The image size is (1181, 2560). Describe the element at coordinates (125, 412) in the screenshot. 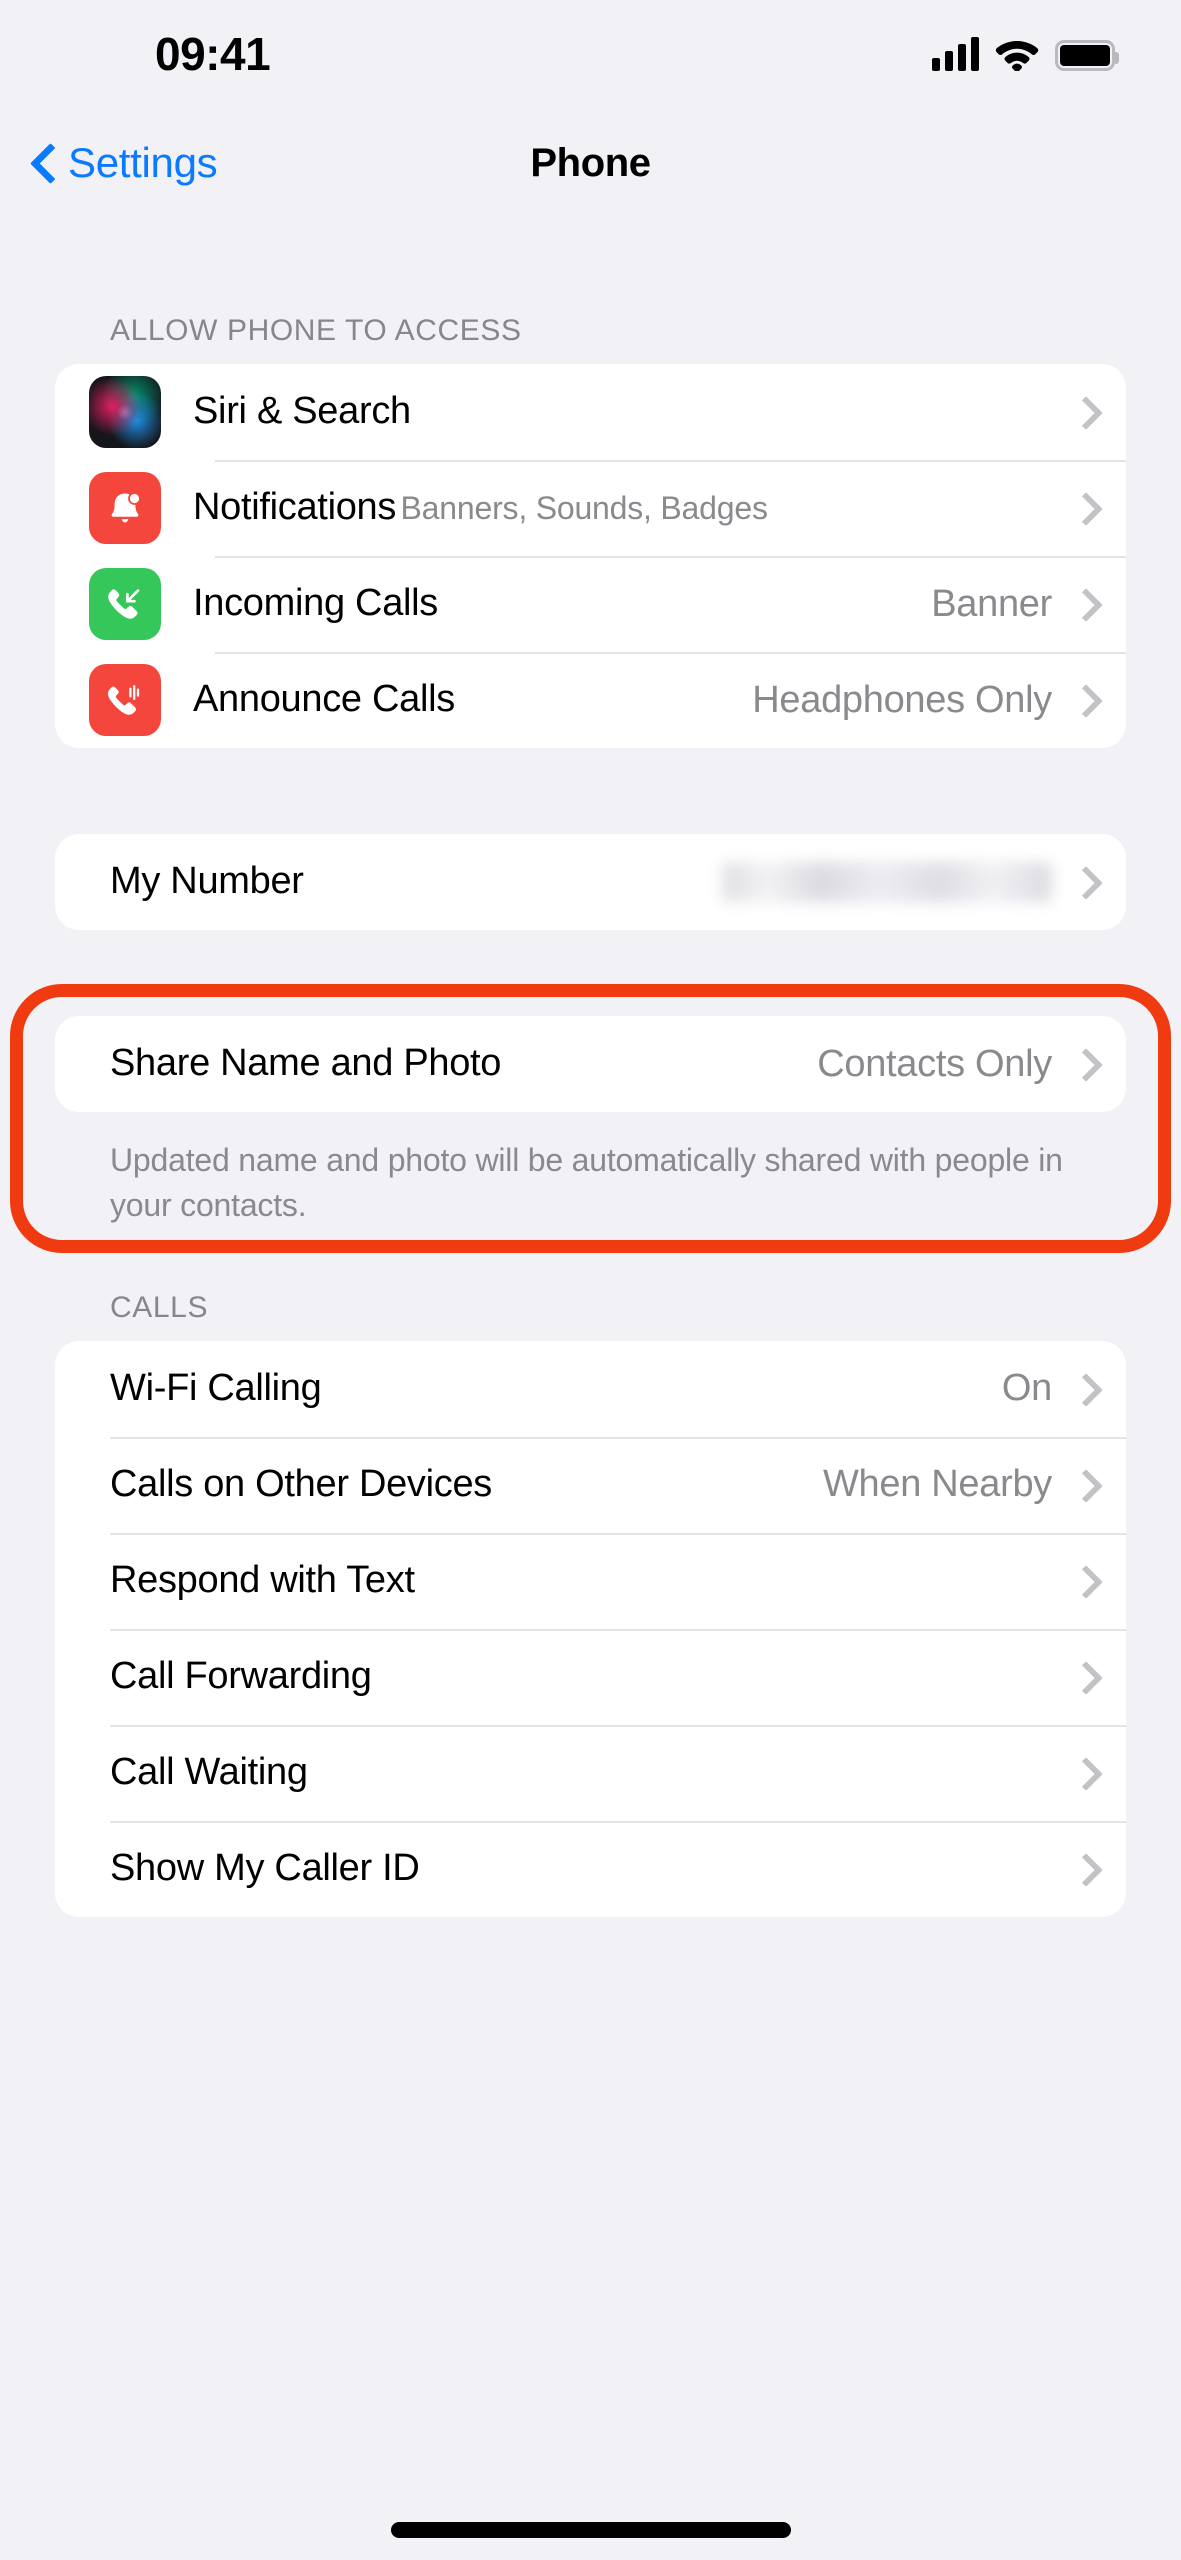

I see `siri-icon` at that location.